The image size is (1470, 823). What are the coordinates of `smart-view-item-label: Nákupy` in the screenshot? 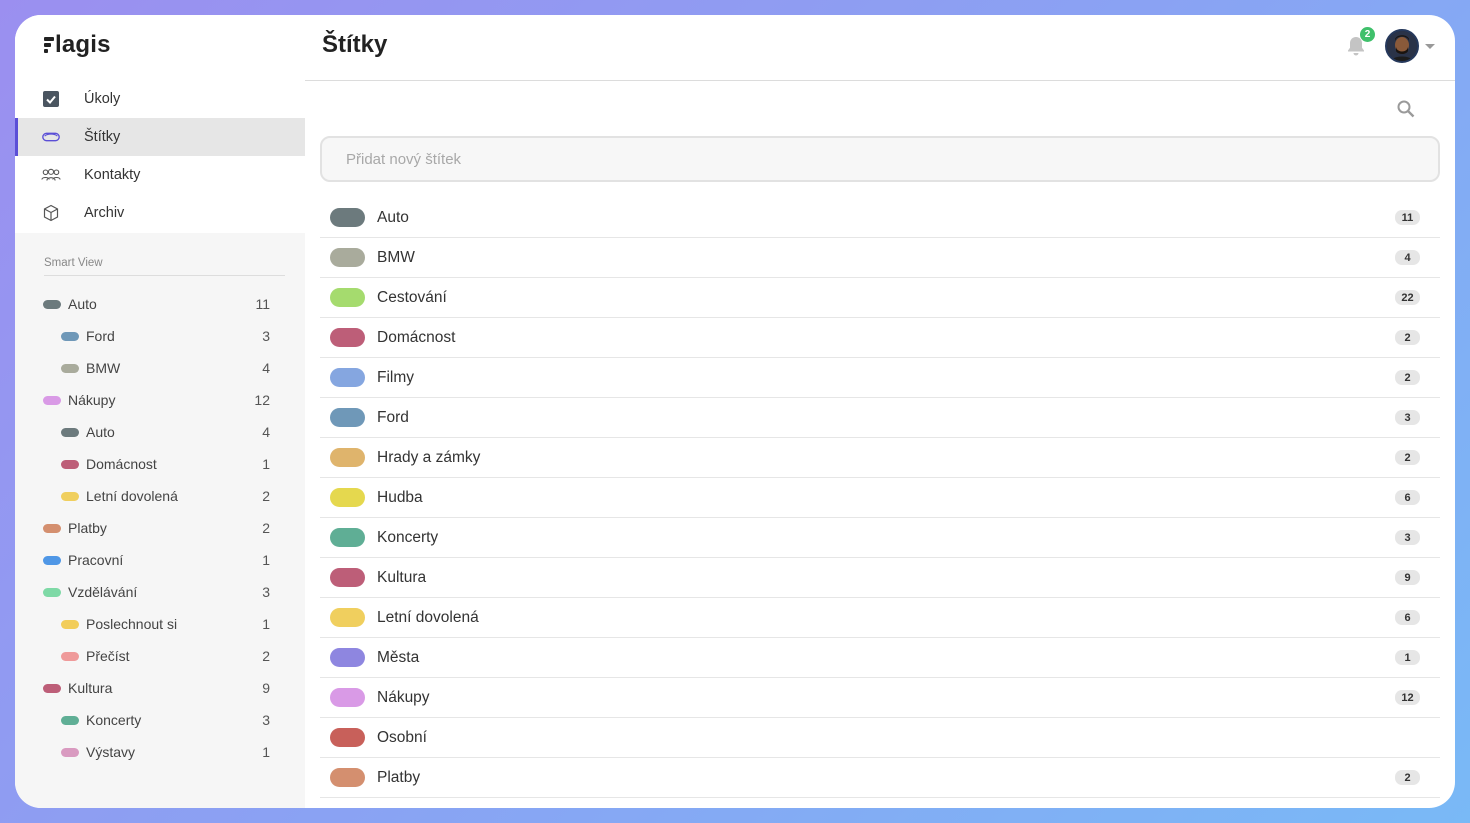 It's located at (92, 400).